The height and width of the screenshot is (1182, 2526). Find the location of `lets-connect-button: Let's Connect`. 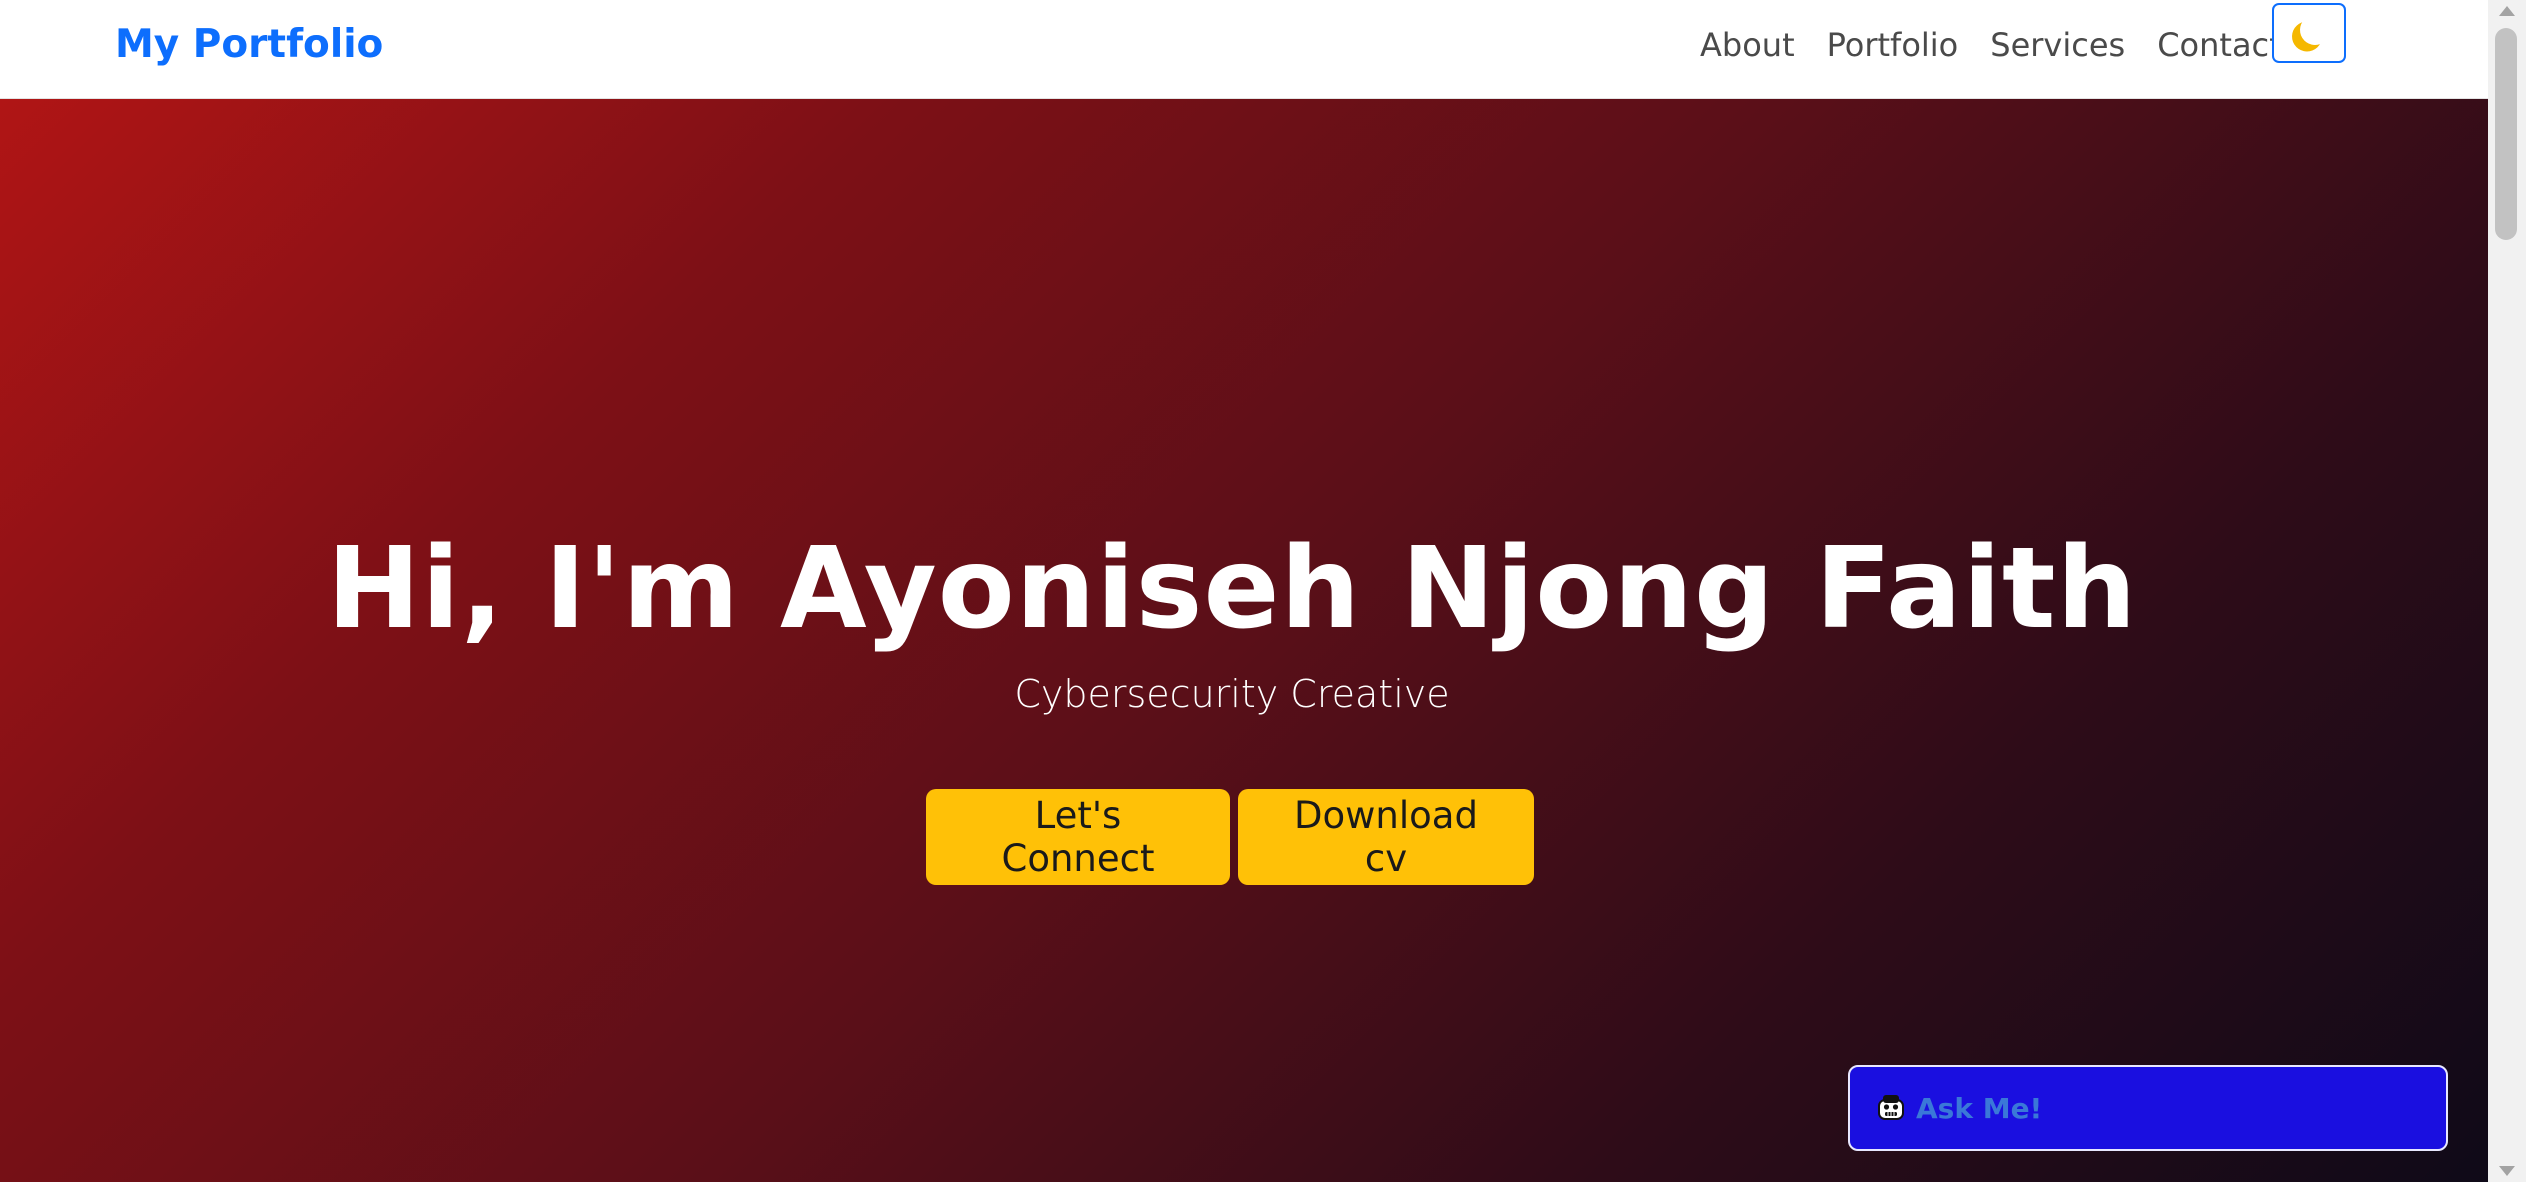

lets-connect-button: Let's Connect is located at coordinates (1078, 837).